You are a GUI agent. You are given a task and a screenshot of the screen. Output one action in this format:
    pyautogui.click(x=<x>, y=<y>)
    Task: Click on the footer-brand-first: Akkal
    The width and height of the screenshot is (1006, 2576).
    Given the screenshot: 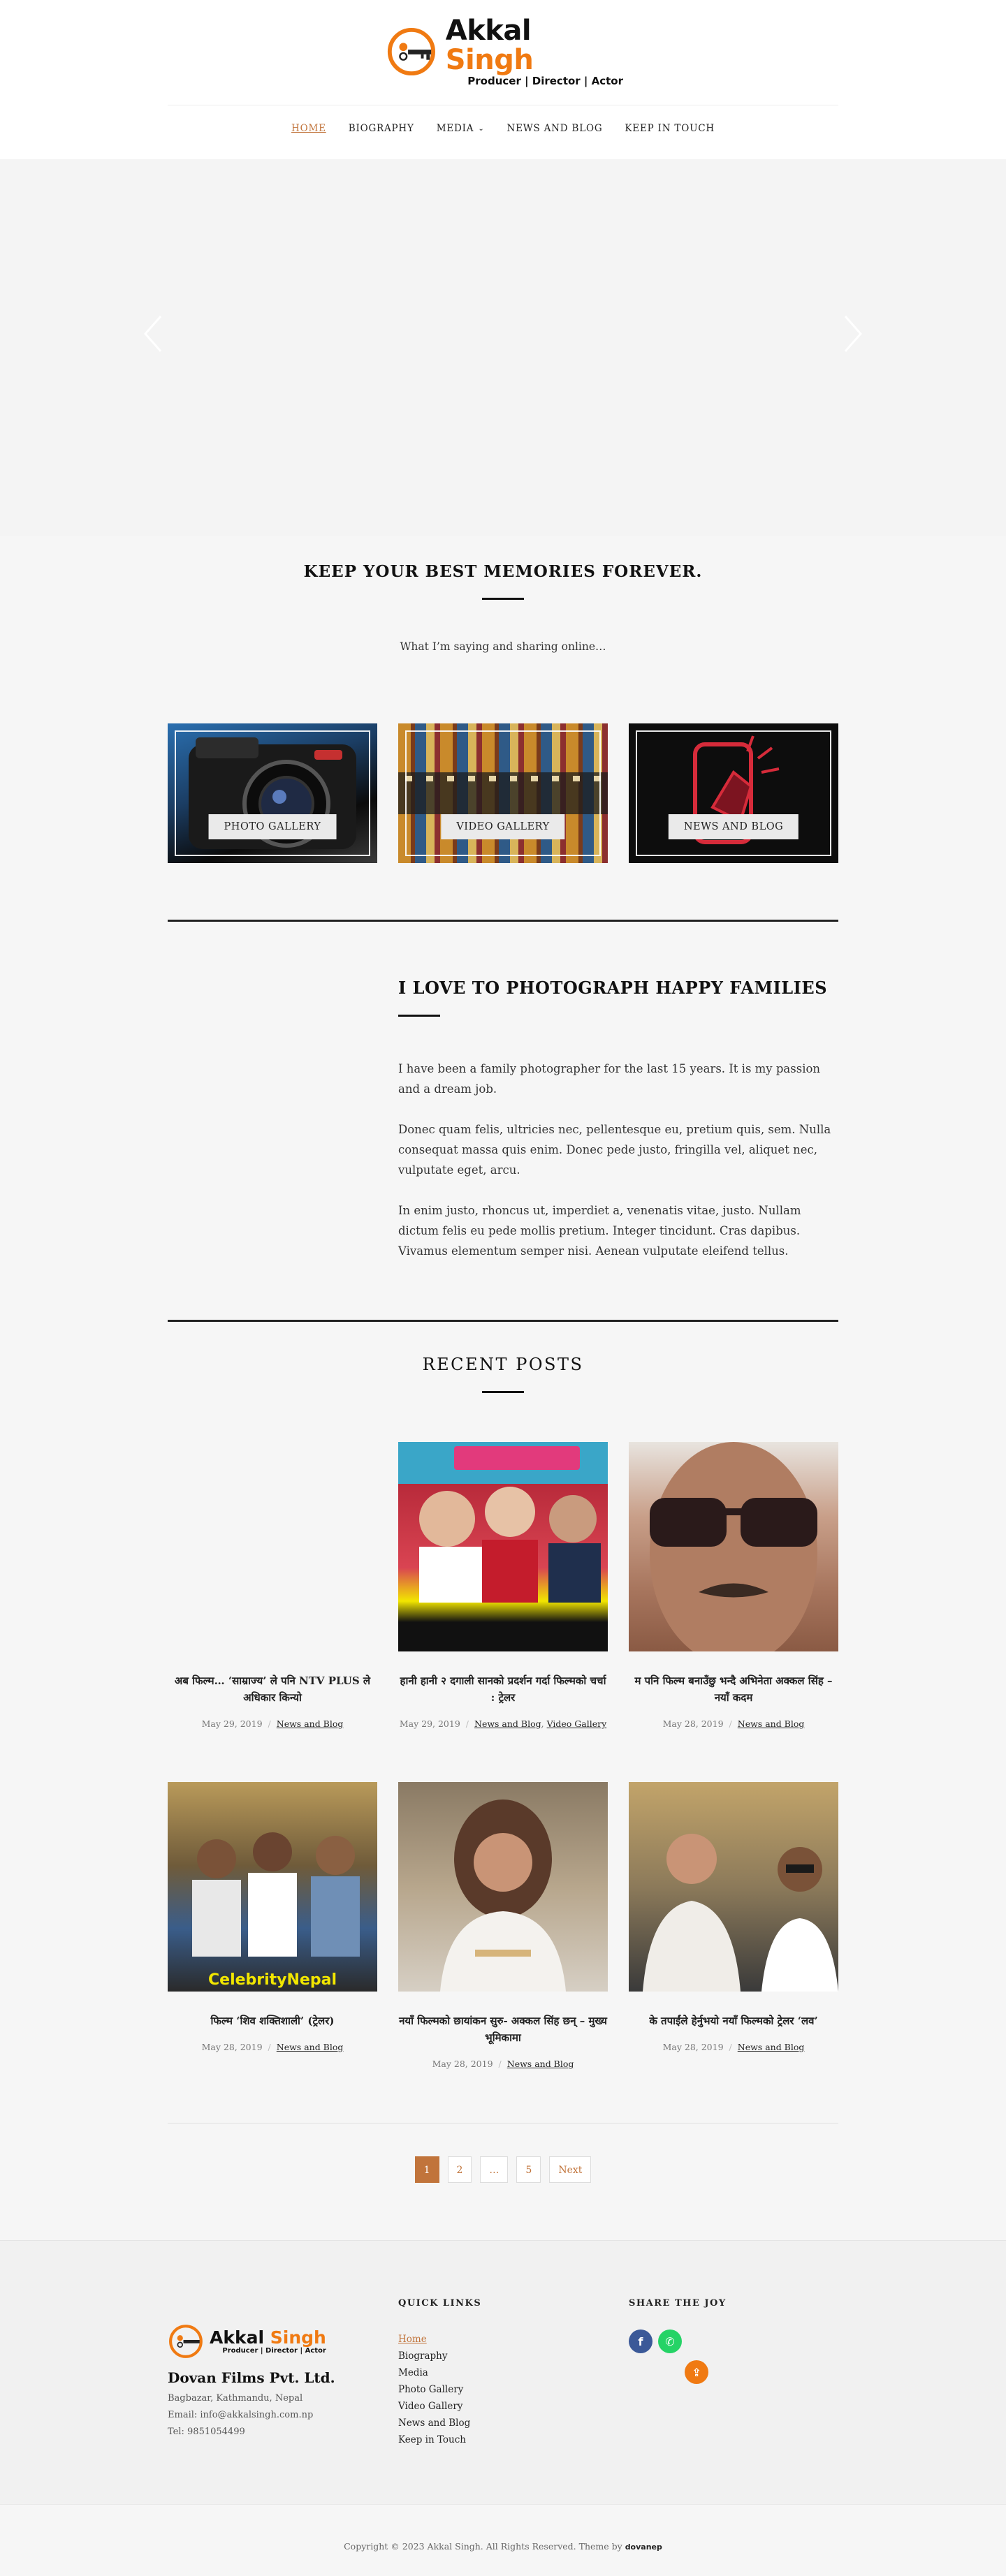 What is the action you would take?
    pyautogui.click(x=237, y=2337)
    